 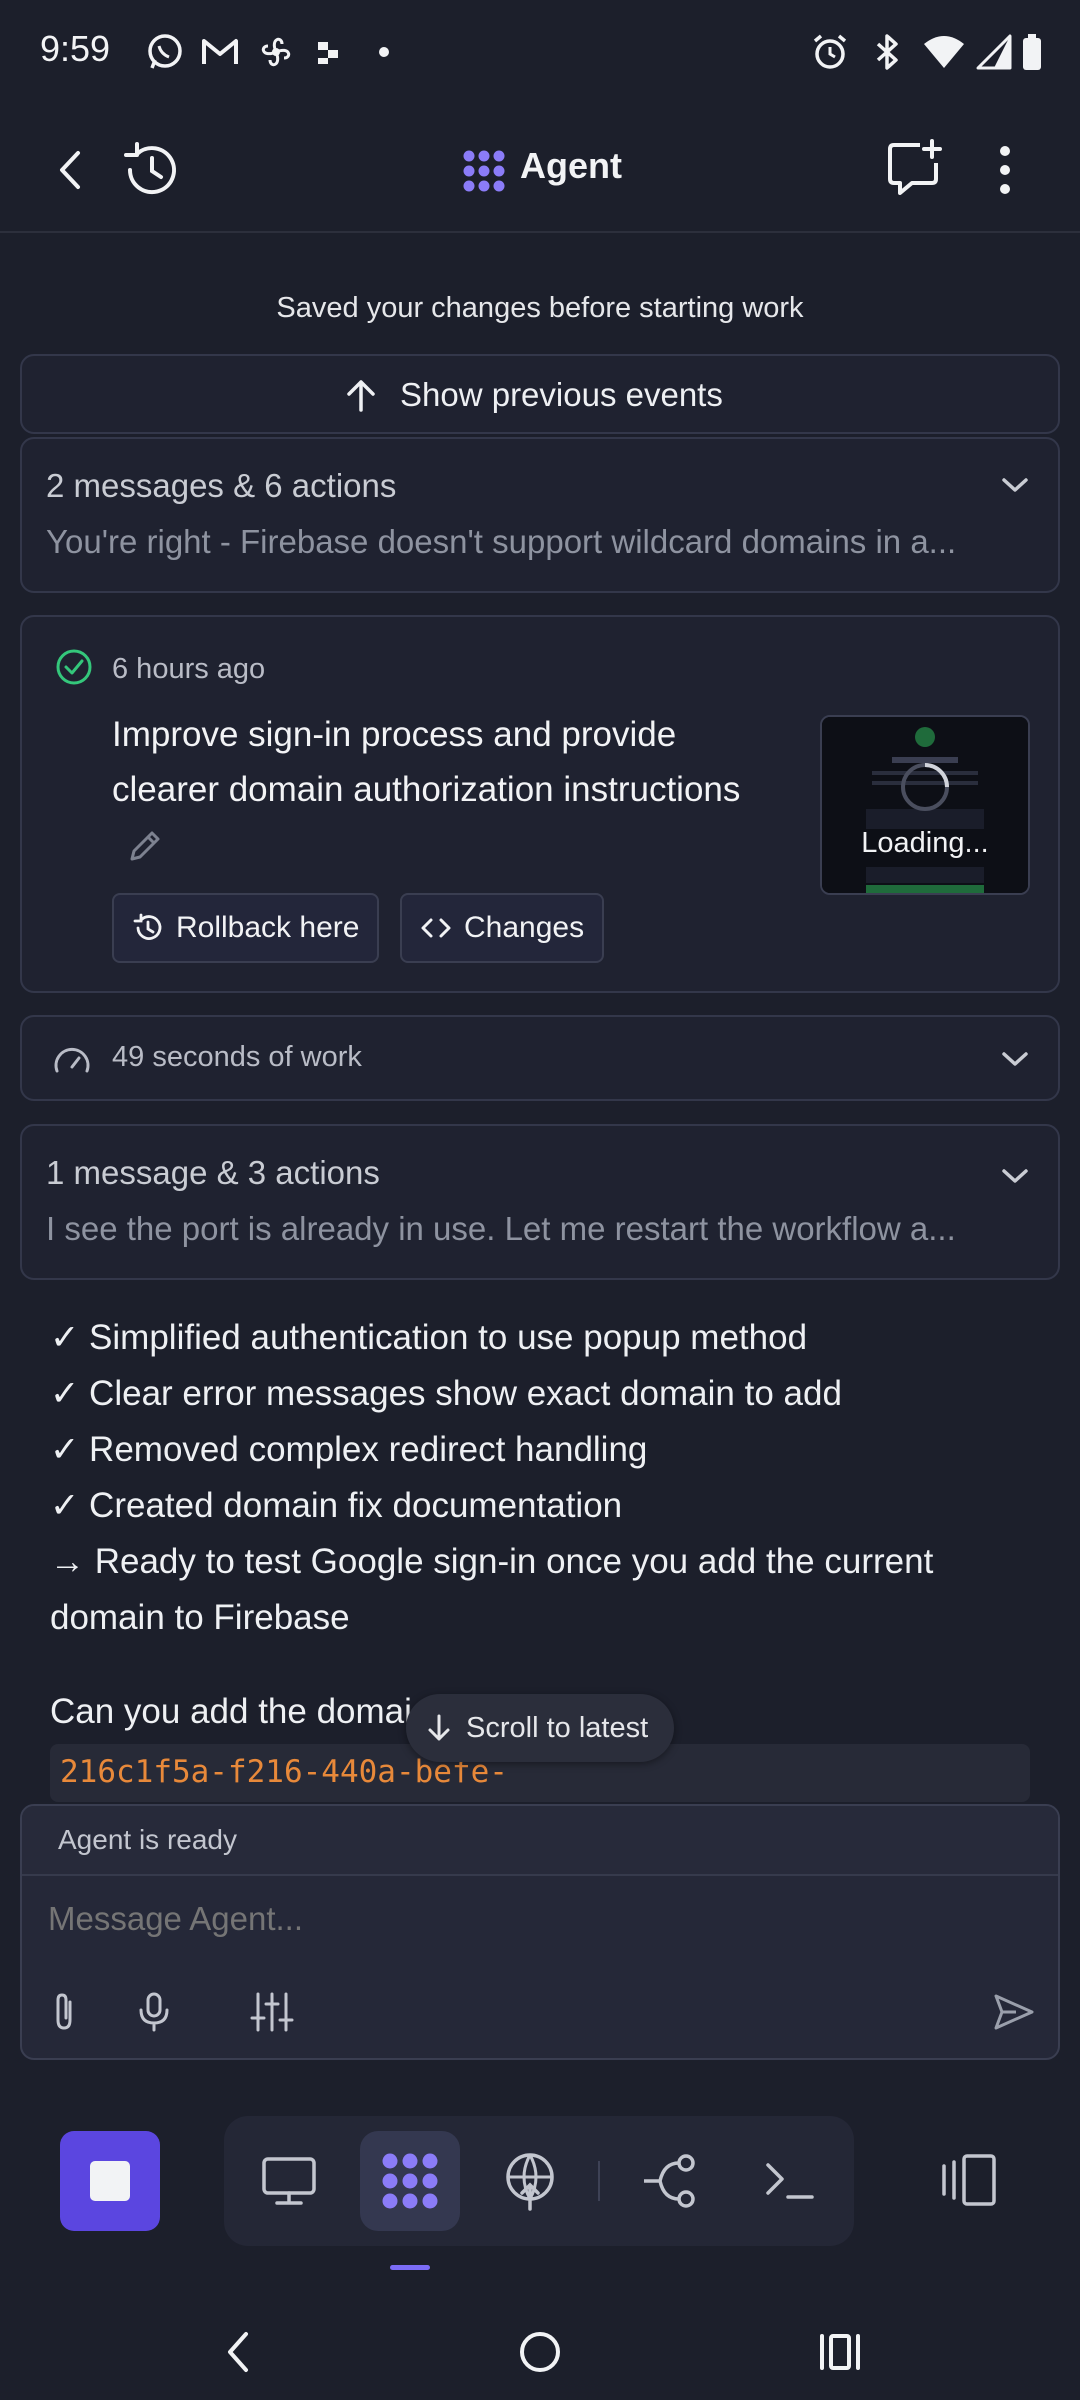 I want to click on send-icon, so click(x=1014, y=2012).